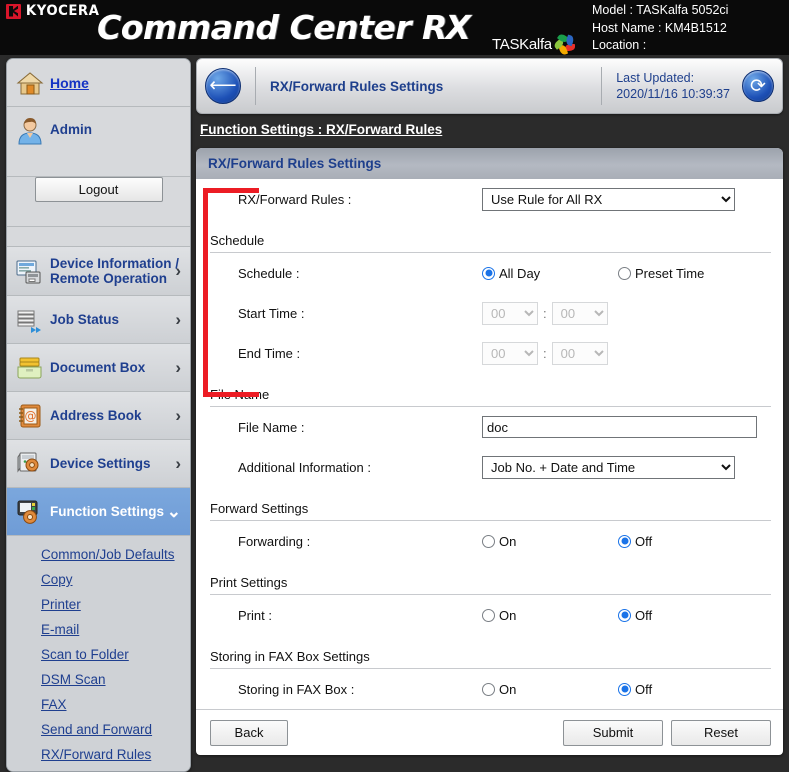 The image size is (789, 772). I want to click on taskalfa-wordmark: TASKalfa, so click(522, 44).